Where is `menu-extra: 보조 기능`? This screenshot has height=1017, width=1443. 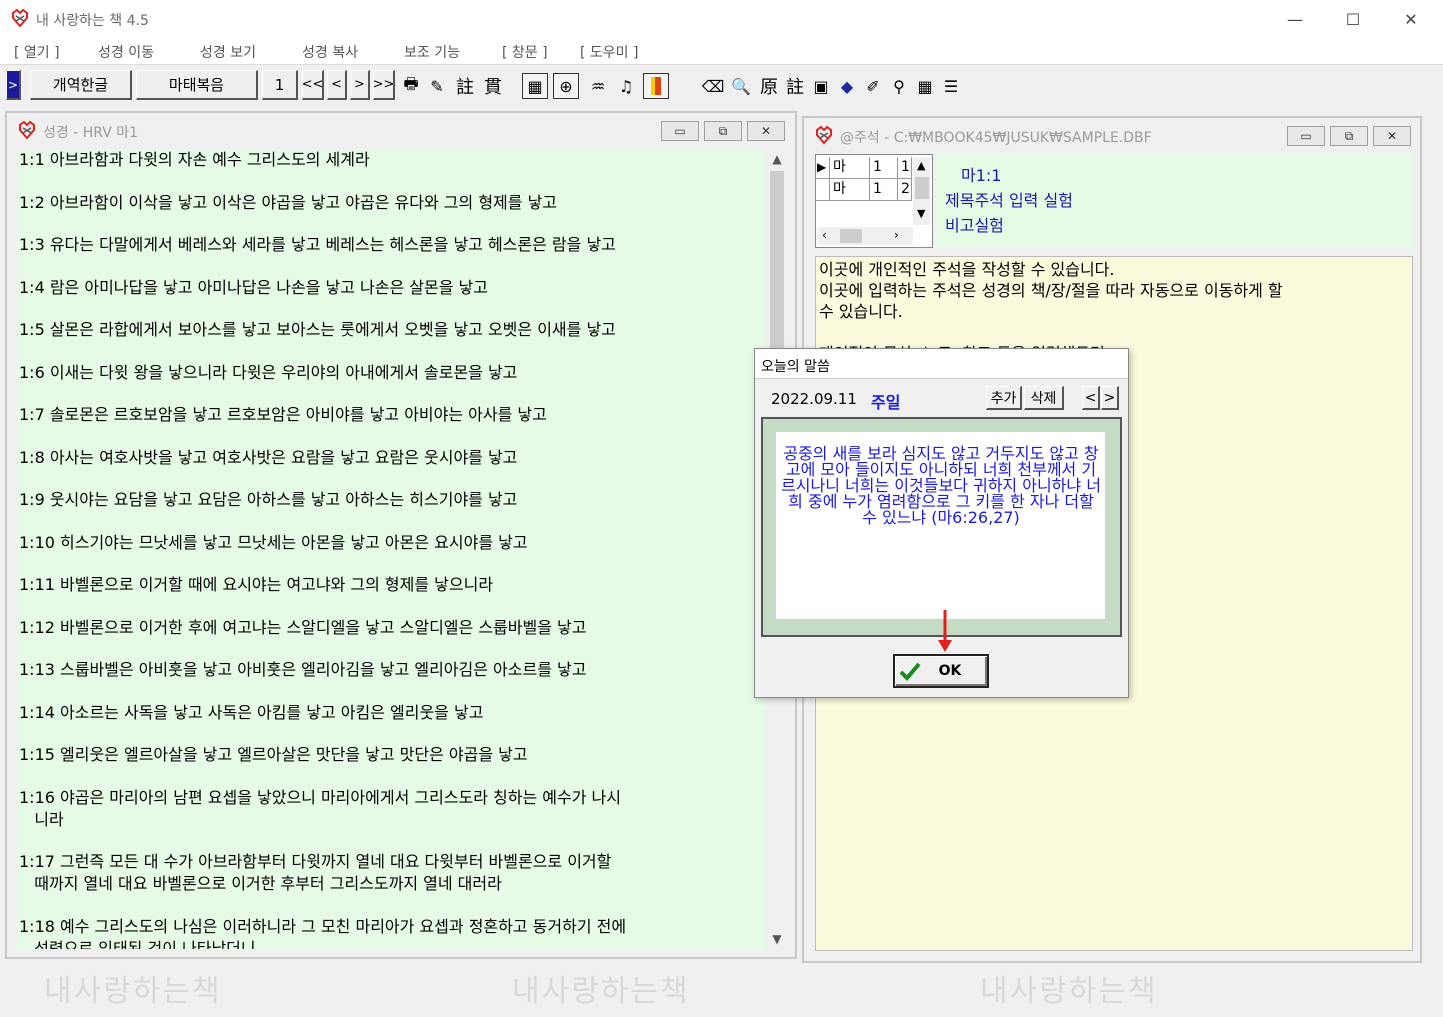 menu-extra: 보조 기능 is located at coordinates (432, 52).